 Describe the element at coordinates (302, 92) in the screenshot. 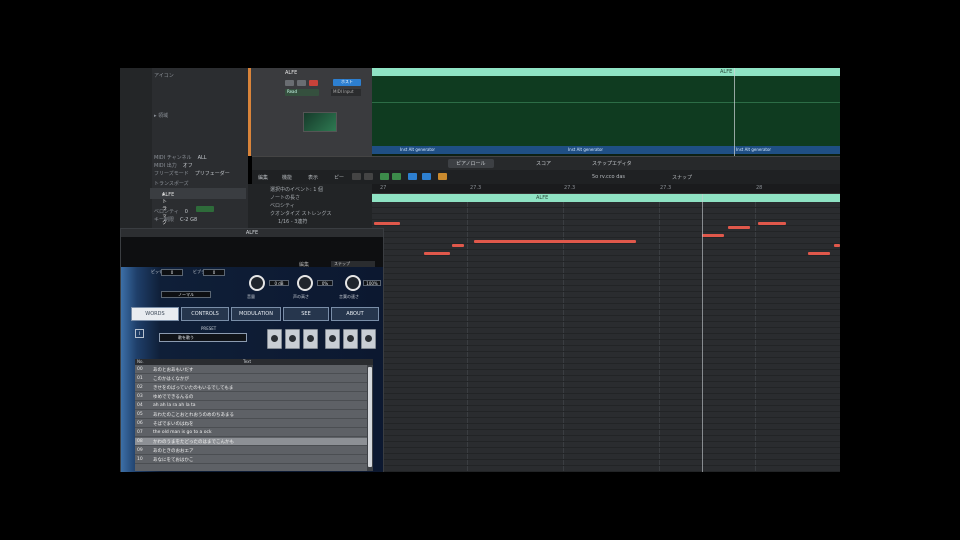

I see `automation-mode: Read` at that location.